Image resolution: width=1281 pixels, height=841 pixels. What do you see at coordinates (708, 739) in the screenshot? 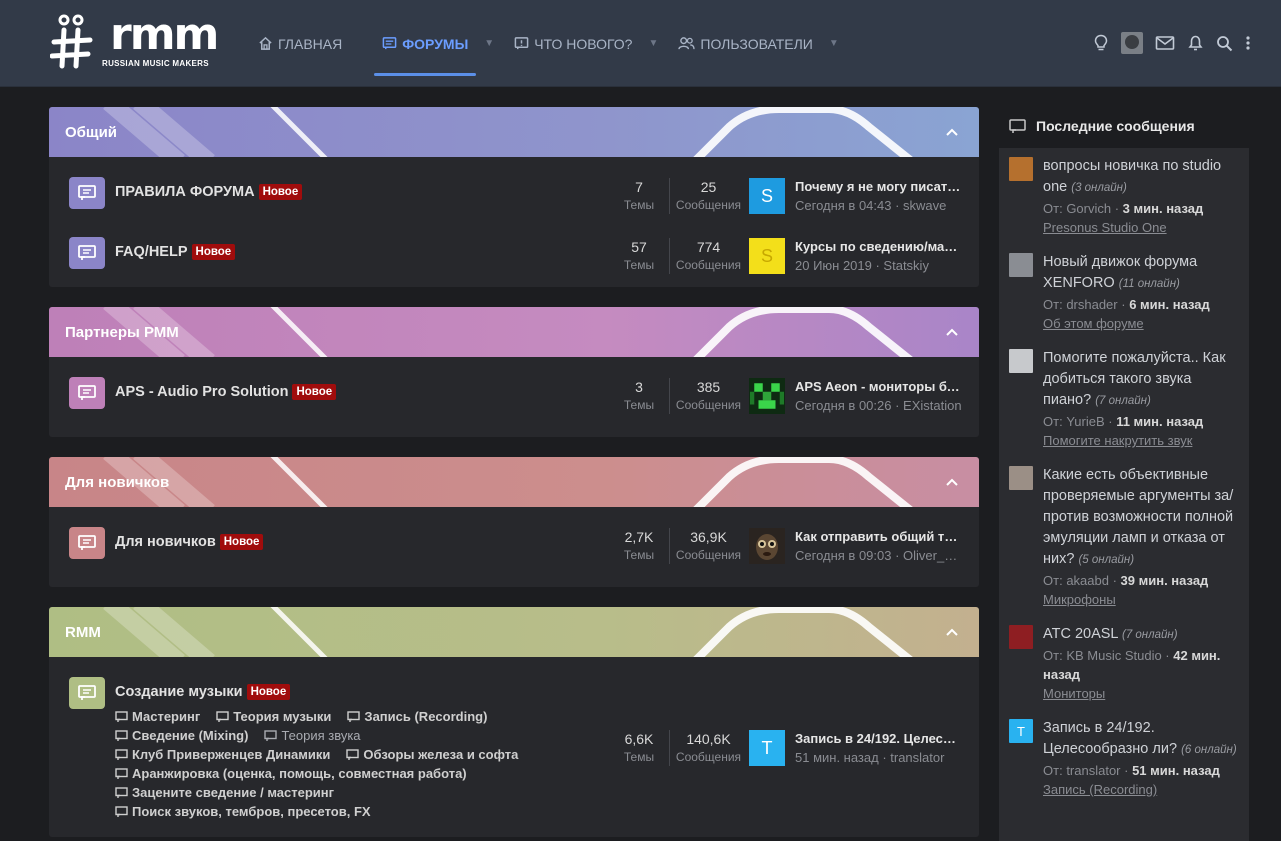
I see `messages-count: 140,6K` at bounding box center [708, 739].